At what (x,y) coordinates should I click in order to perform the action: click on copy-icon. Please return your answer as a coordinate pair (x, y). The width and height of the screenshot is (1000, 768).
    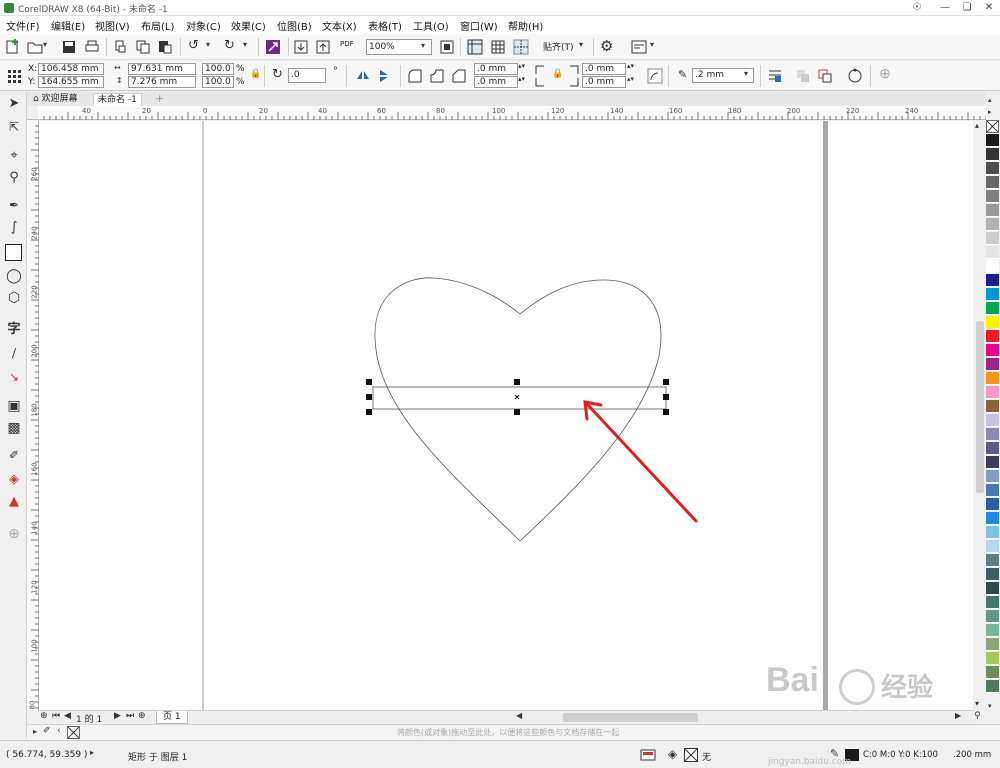
    Looking at the image, I should click on (143, 47).